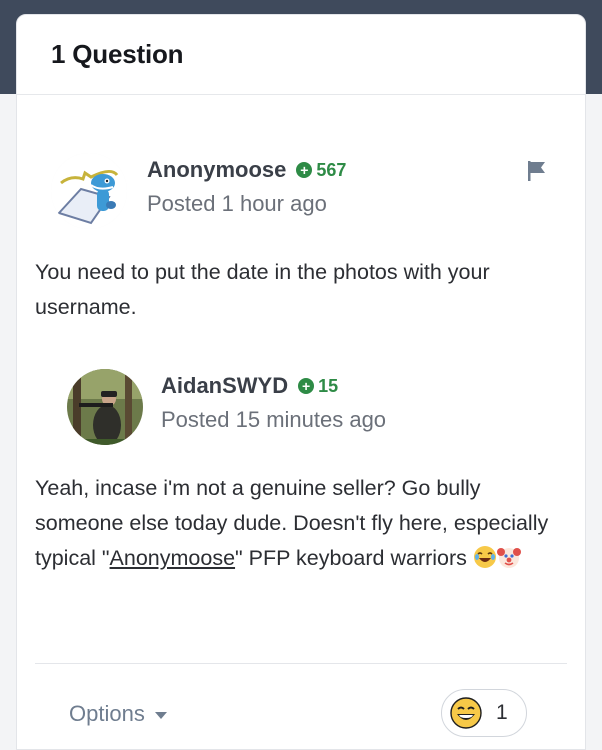 The height and width of the screenshot is (750, 602). Describe the element at coordinates (354, 558) in the screenshot. I see `post-body-text: " PFP keyboard warriors` at that location.